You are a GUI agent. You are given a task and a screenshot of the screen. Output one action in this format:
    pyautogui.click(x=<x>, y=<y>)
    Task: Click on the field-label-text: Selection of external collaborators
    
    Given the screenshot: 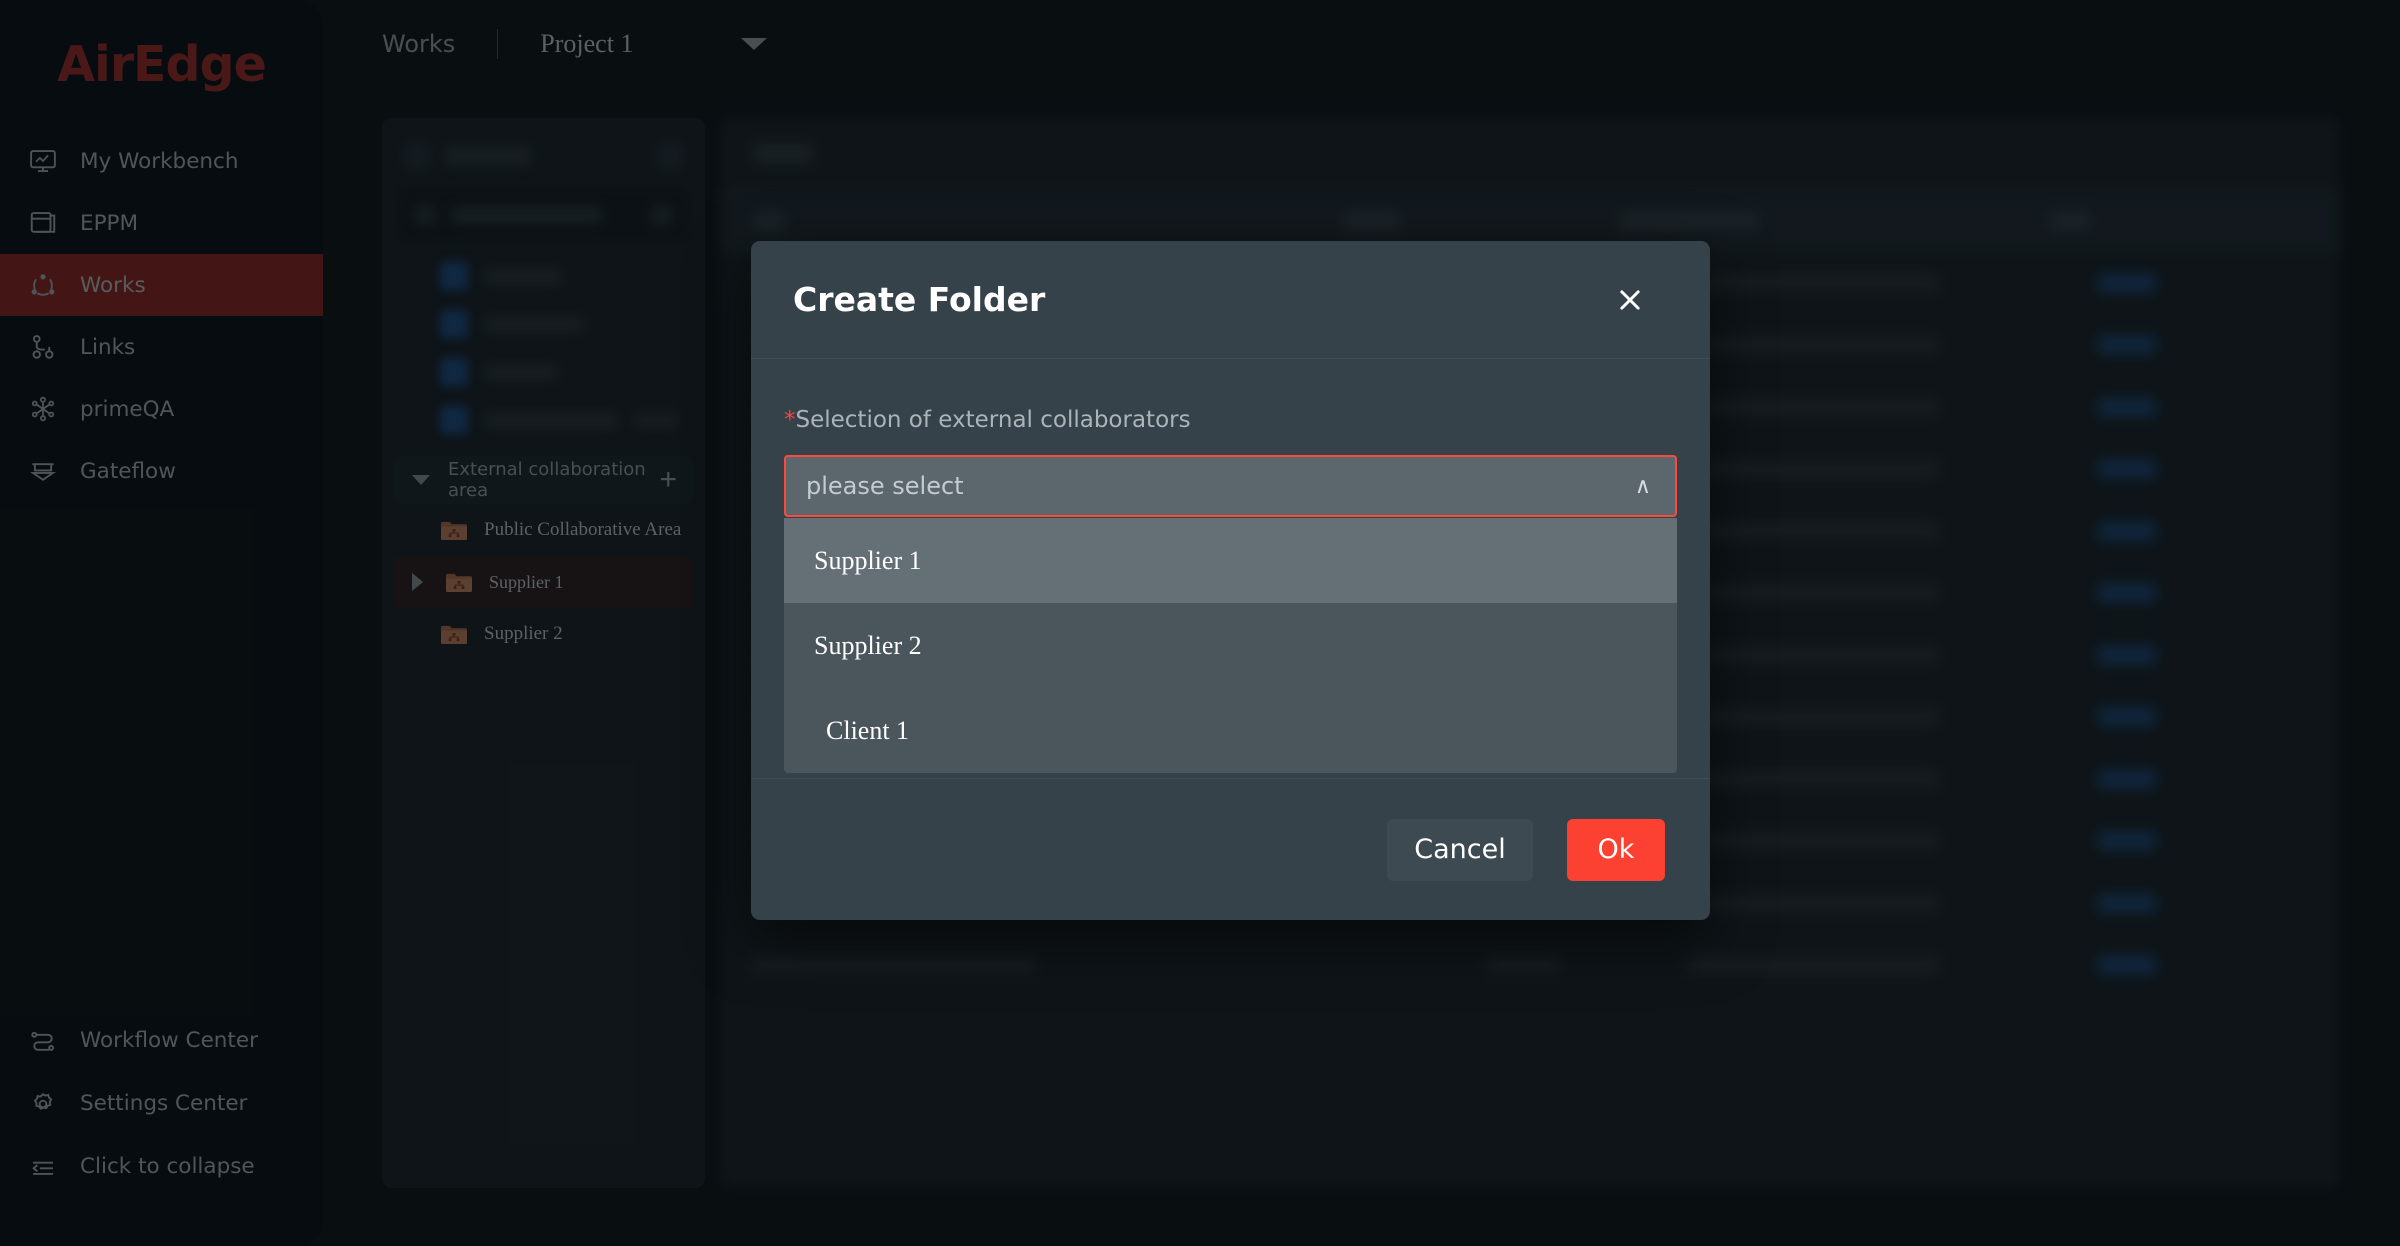 What is the action you would take?
    pyautogui.click(x=993, y=420)
    